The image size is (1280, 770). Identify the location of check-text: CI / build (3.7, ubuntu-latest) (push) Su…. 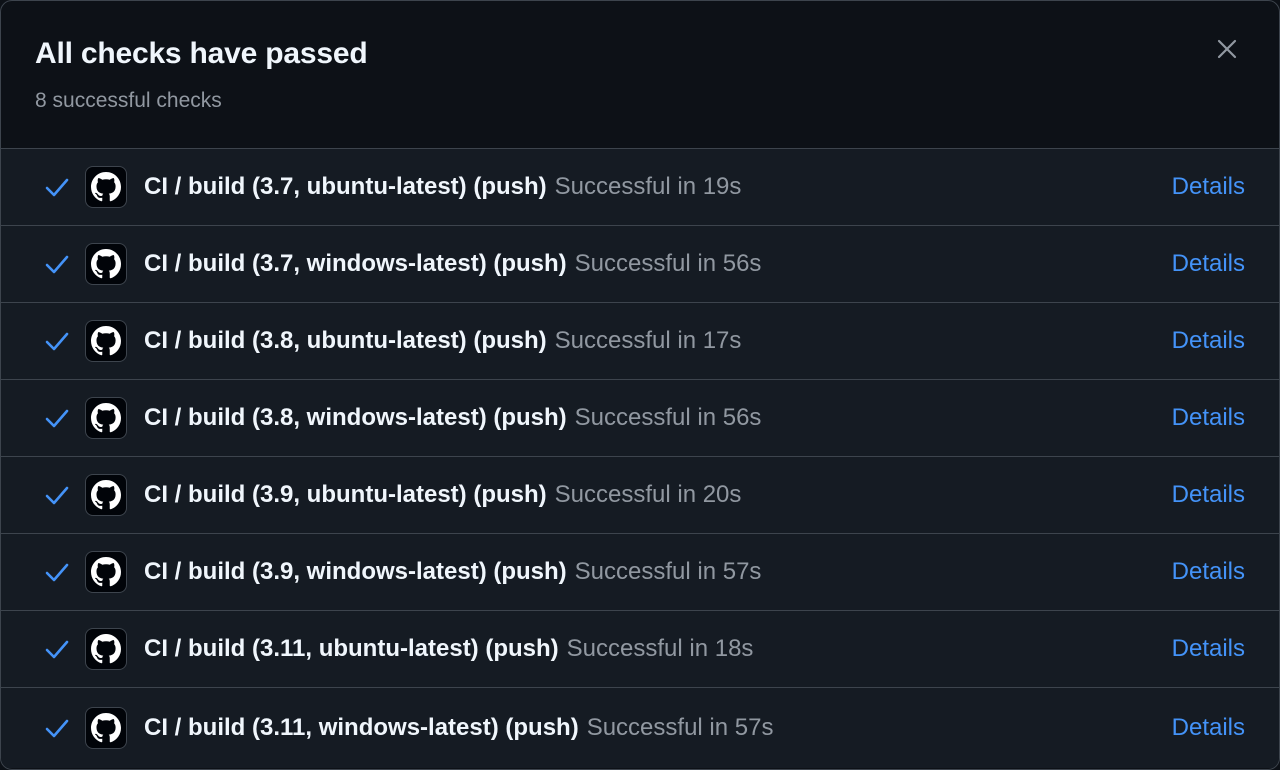
(442, 187).